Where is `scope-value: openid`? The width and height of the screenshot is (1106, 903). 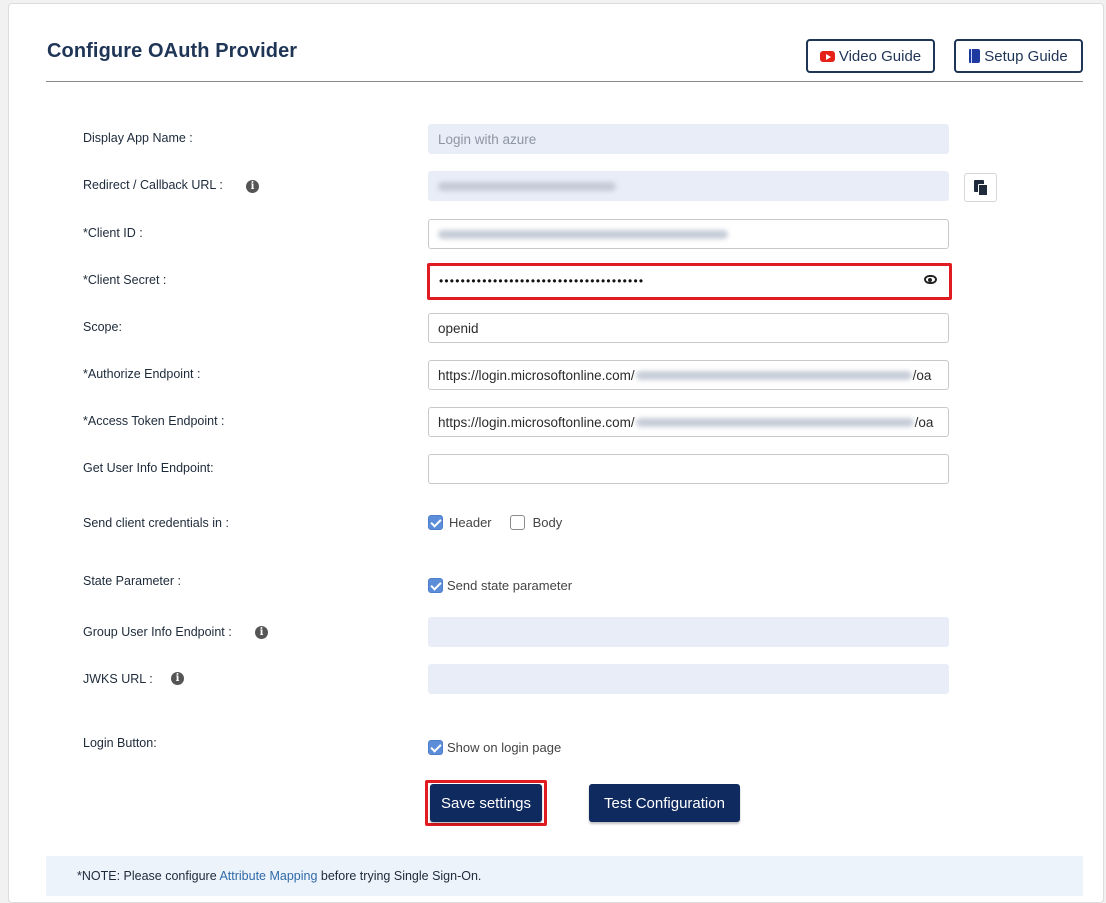 scope-value: openid is located at coordinates (458, 328).